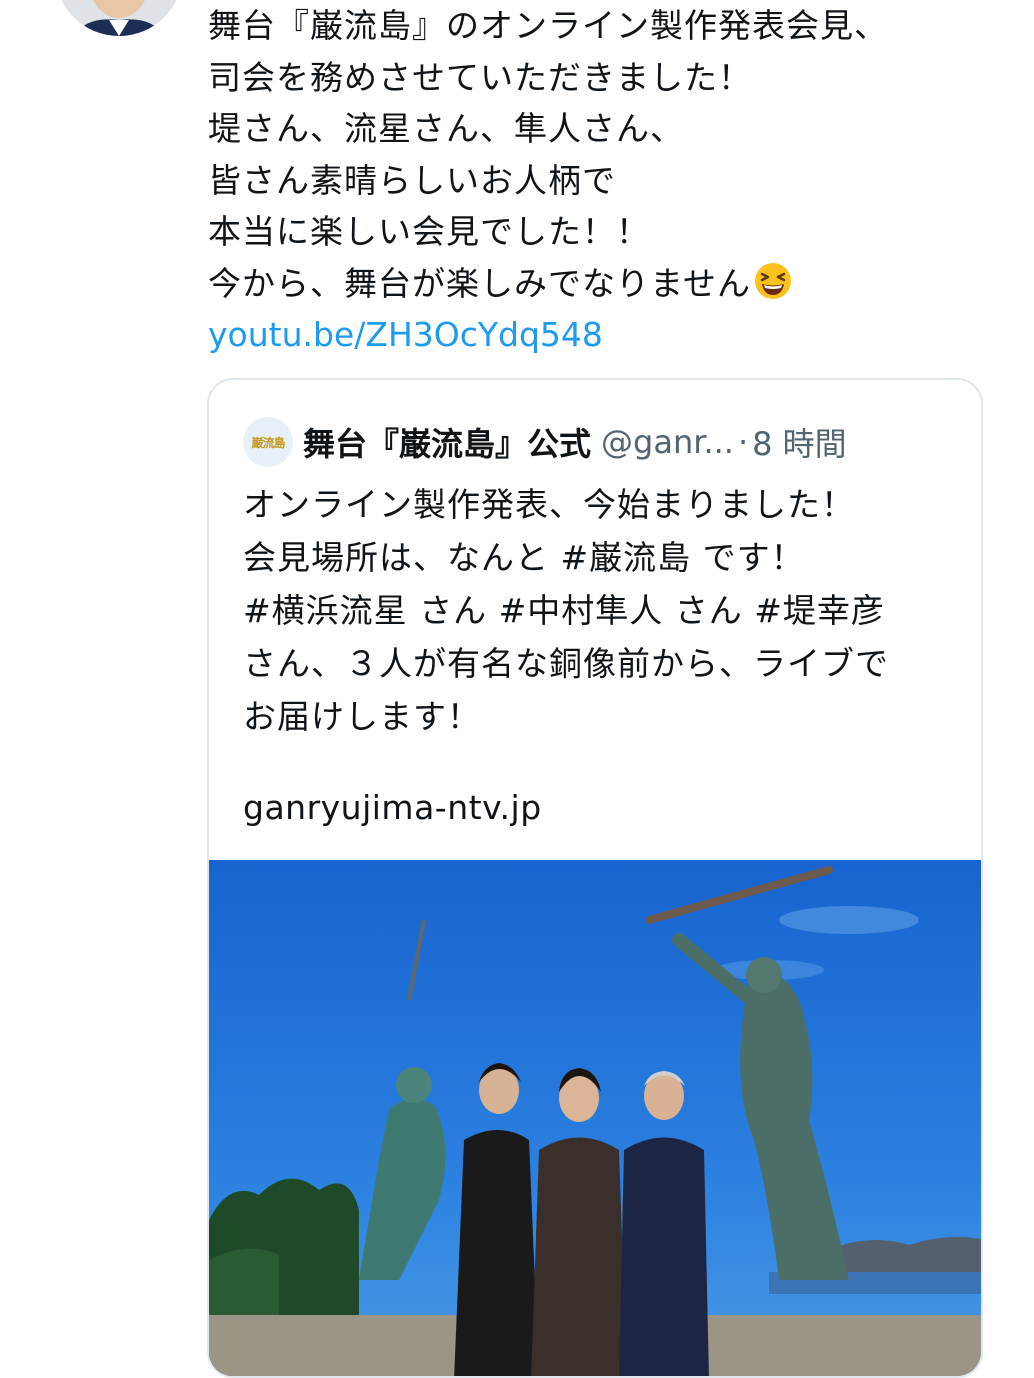  Describe the element at coordinates (429, 231) in the screenshot. I see `tweet-line: 本当に楽しい会見でした！！` at that location.